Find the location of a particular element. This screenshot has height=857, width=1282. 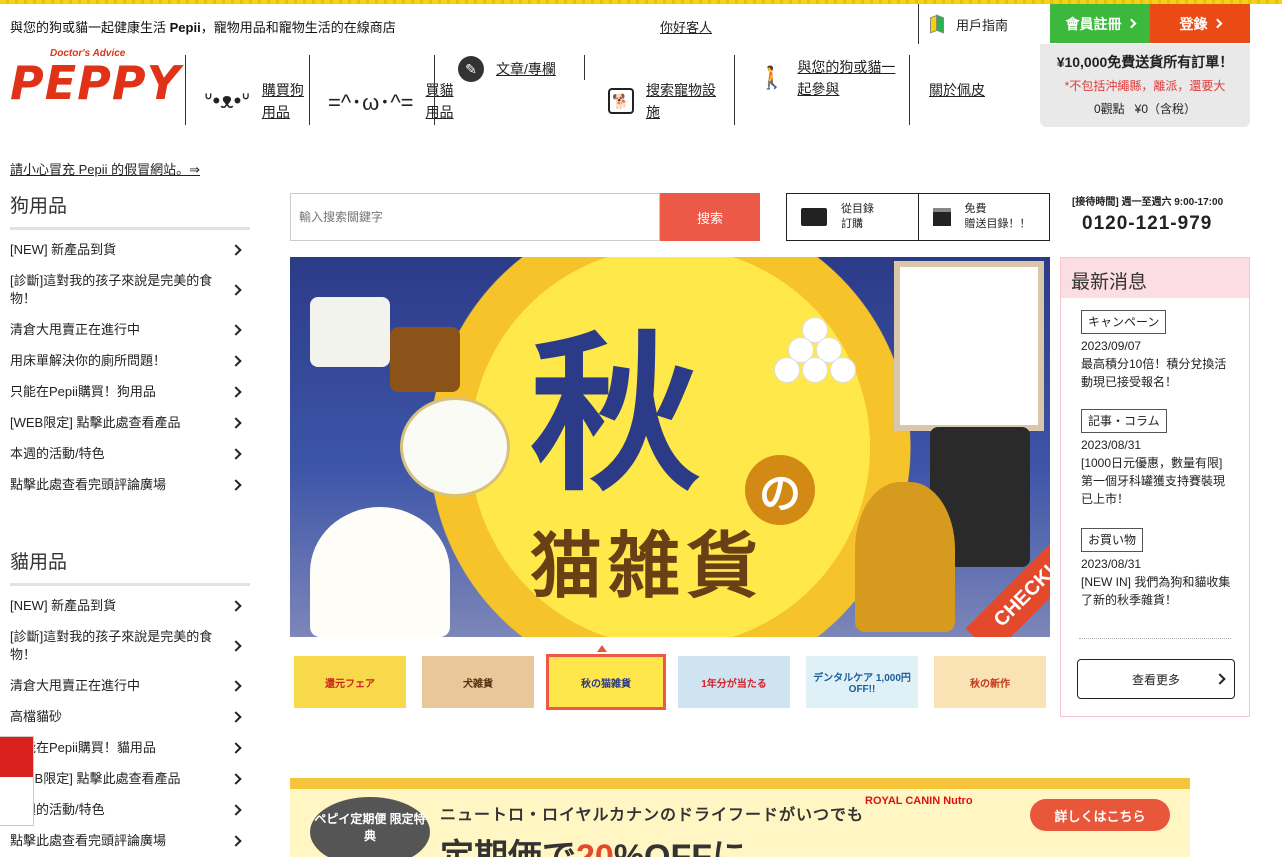

cat-category-item: [診斷]這對我的孩子來說是完美的食物！ is located at coordinates (130, 646).